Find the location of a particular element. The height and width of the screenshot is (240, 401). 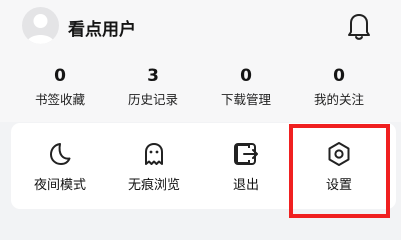

menu-item-settings: 设置 is located at coordinates (339, 166).